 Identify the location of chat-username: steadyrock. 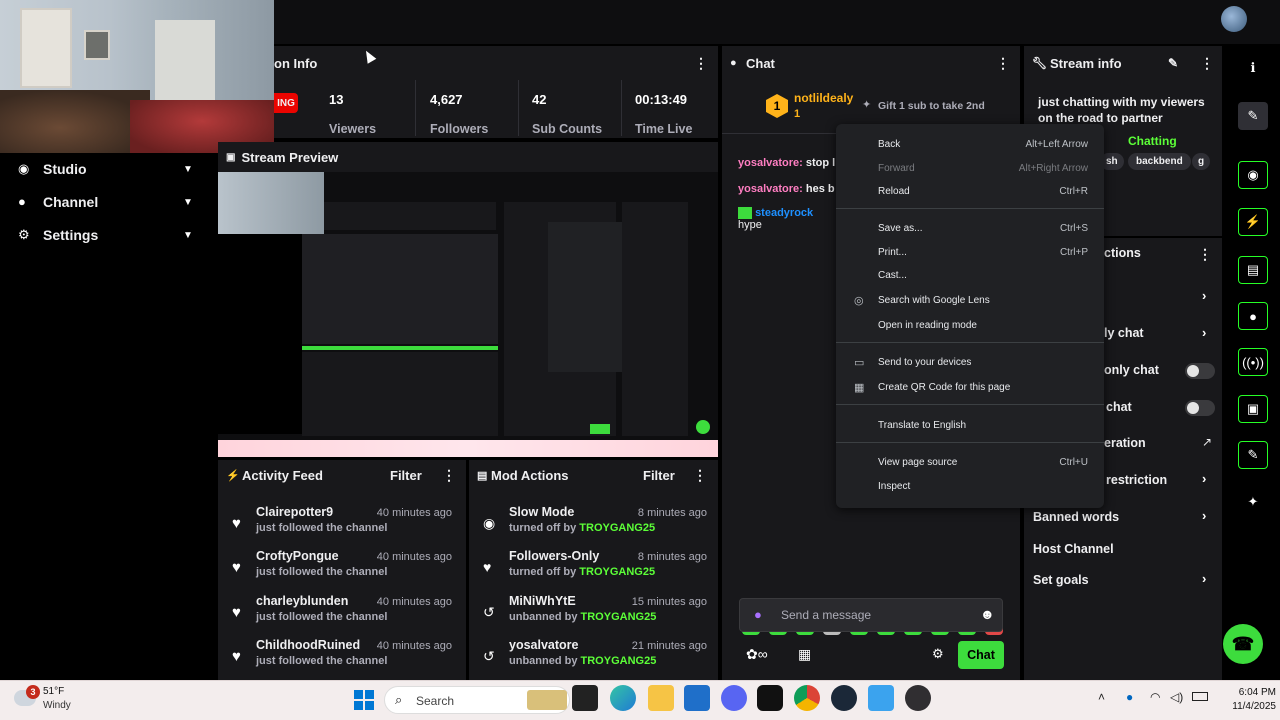
(784, 213).